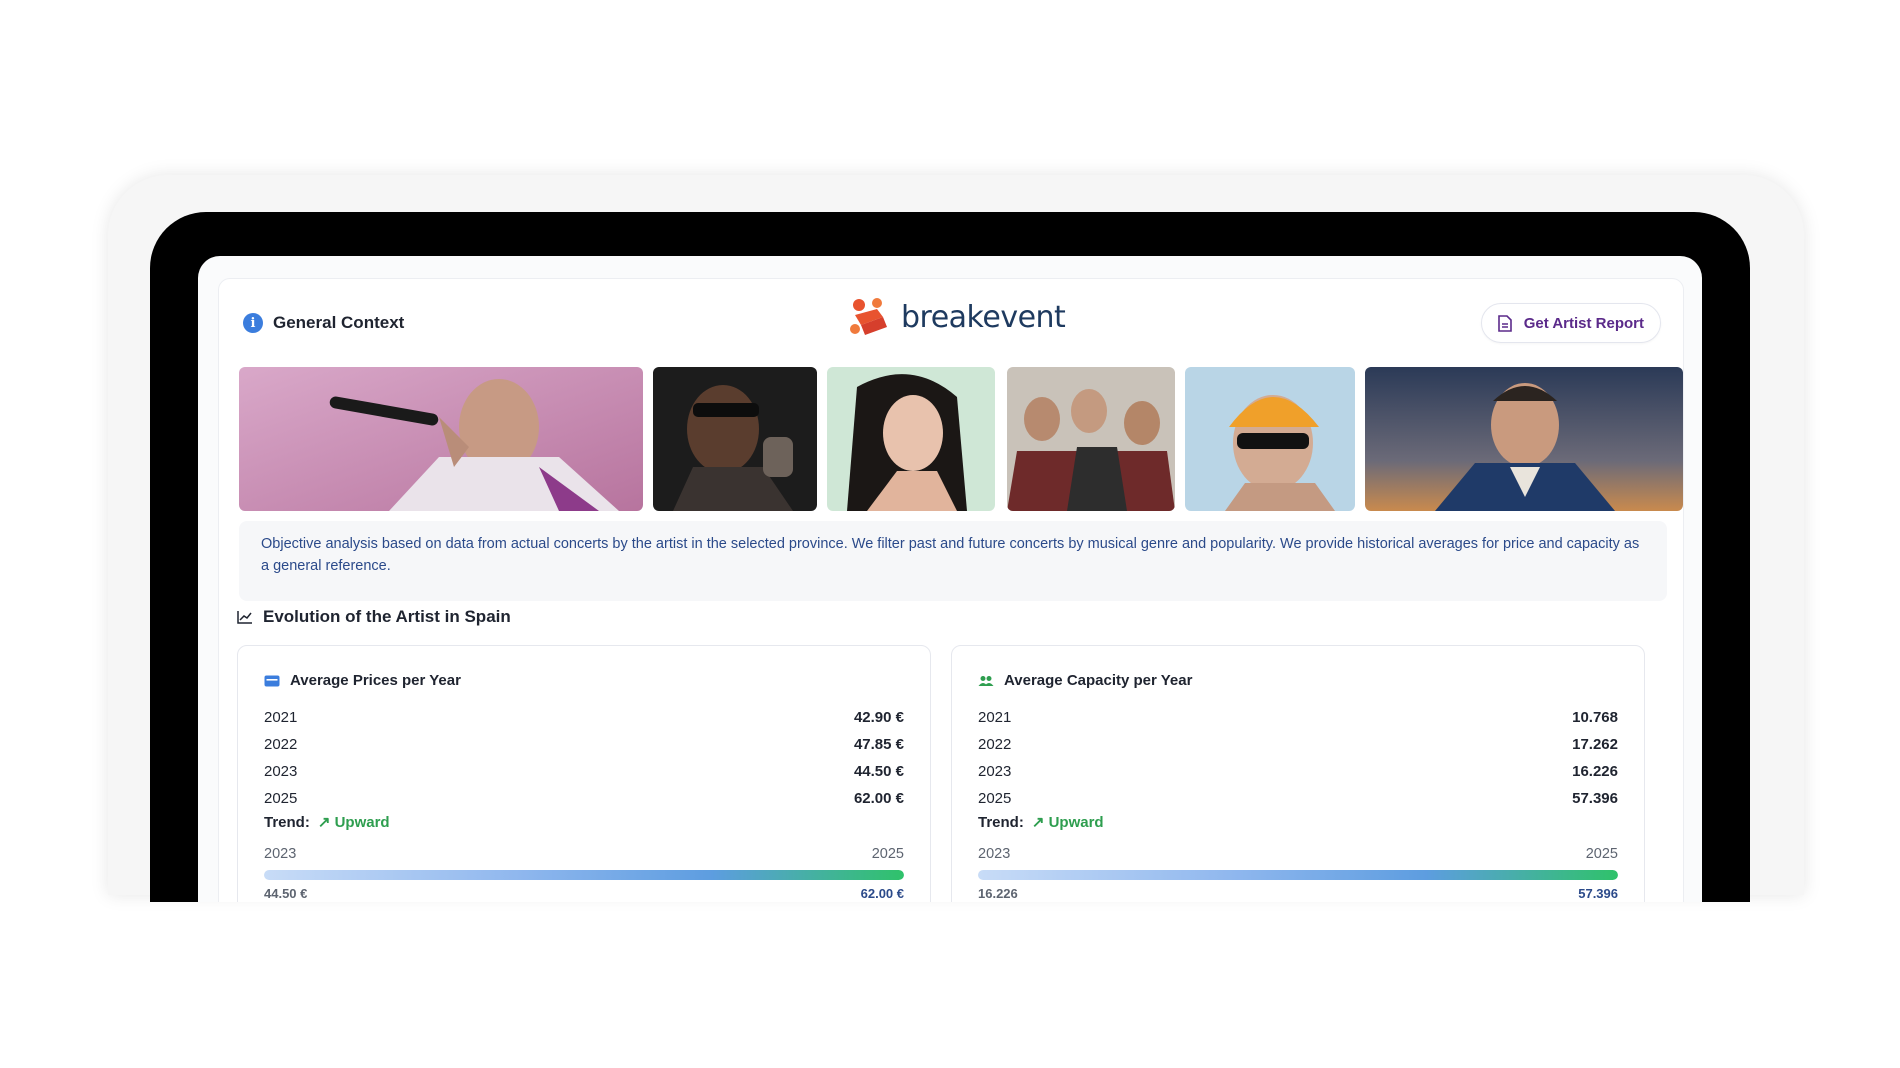  What do you see at coordinates (1067, 822) in the screenshot?
I see `capacity-trend-value: ↗ Upward` at bounding box center [1067, 822].